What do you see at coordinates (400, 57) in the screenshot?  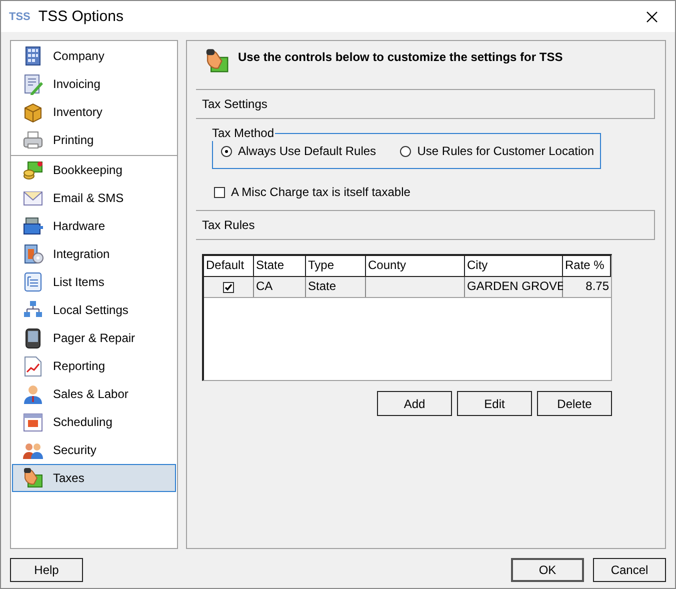 I see `header-text: Use the controls below to customize the settings for TSS` at bounding box center [400, 57].